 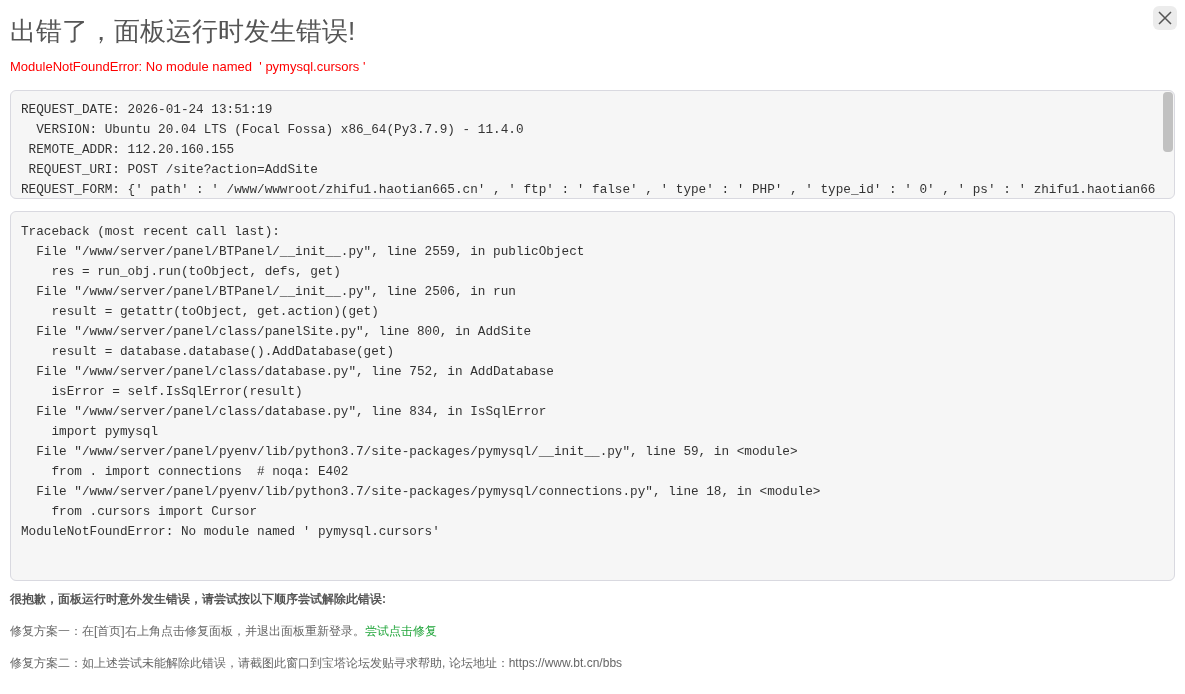 I want to click on traceback-line: File "/www/server/panel/class/database.py", line 834, in IsSqlError, so click(x=291, y=412).